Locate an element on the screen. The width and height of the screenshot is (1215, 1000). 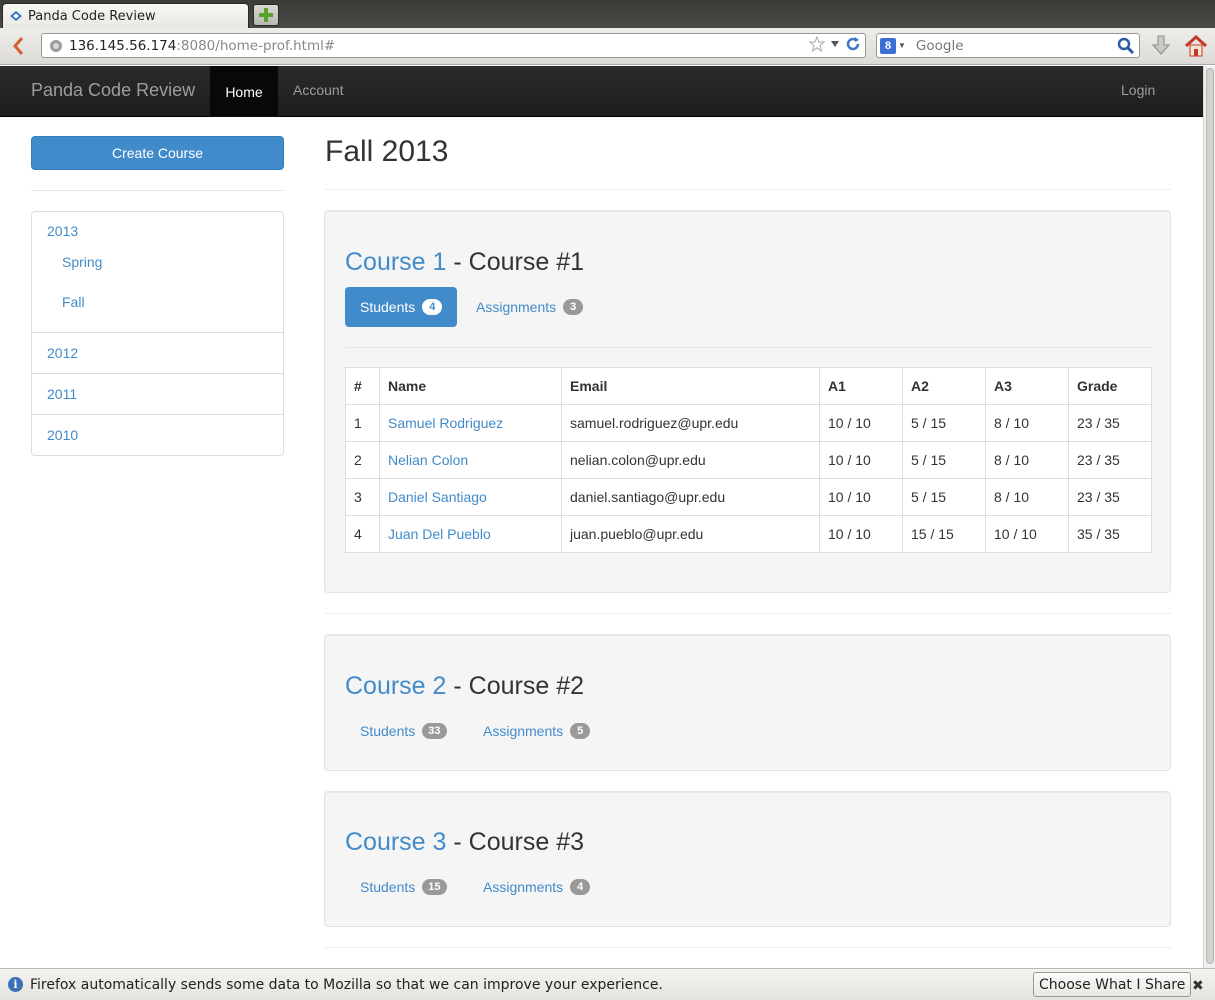
scroll-thumb is located at coordinates (1210, 516).